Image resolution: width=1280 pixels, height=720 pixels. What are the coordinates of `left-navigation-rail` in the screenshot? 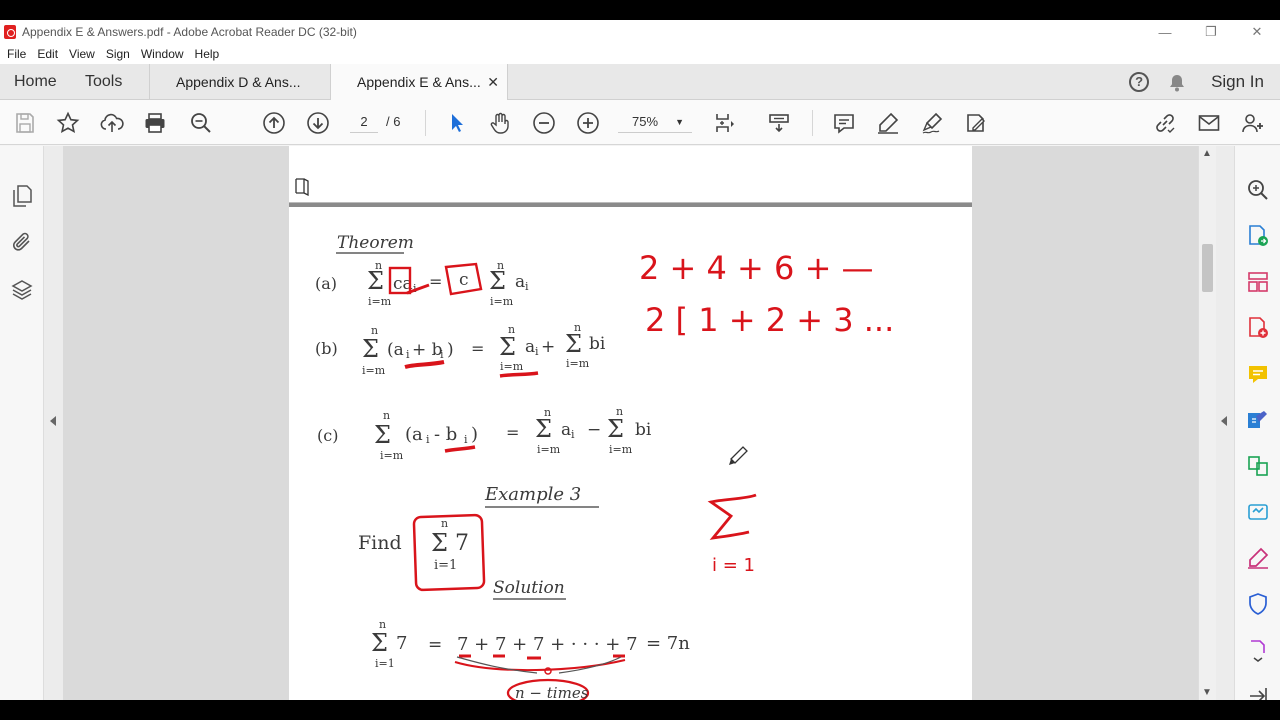 It's located at (22, 423).